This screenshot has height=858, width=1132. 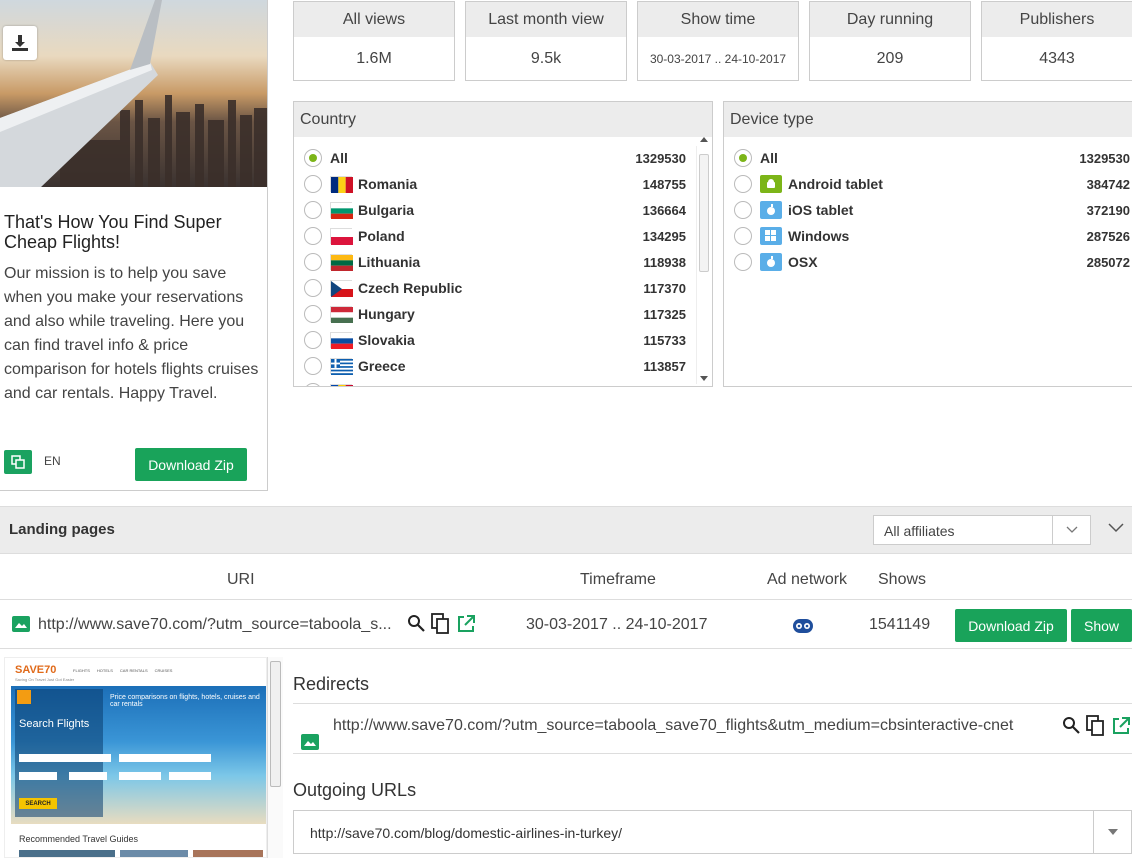 What do you see at coordinates (339, 158) in the screenshot?
I see `country-label: All` at bounding box center [339, 158].